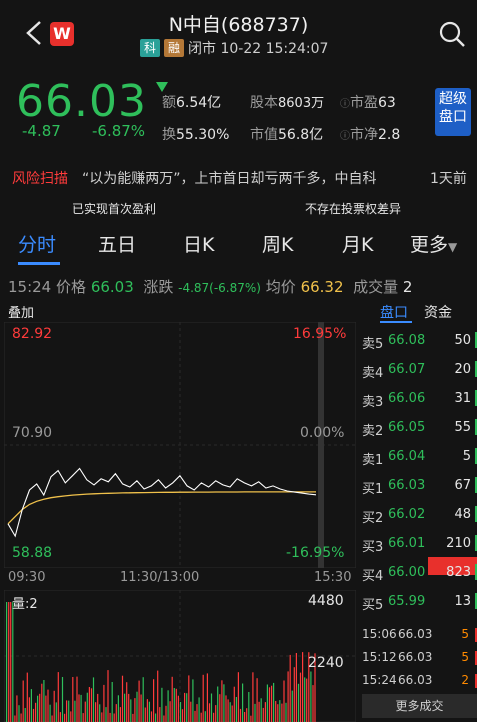  I want to click on trade-time: 15:12, so click(379, 657).